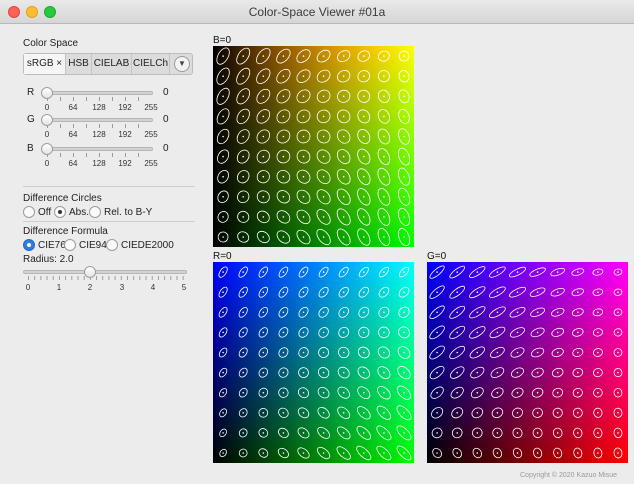  I want to click on tab-overflow-menu-button: ▼, so click(182, 64).